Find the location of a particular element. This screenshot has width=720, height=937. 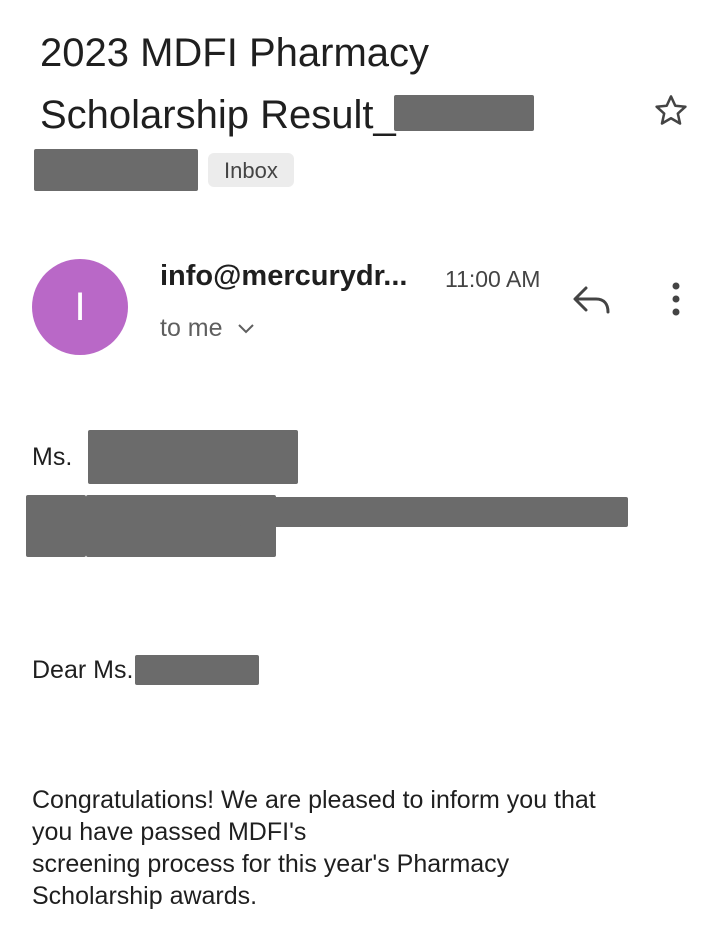

subject-line-1: 2023 MDFI Pharmacy is located at coordinates (235, 53).